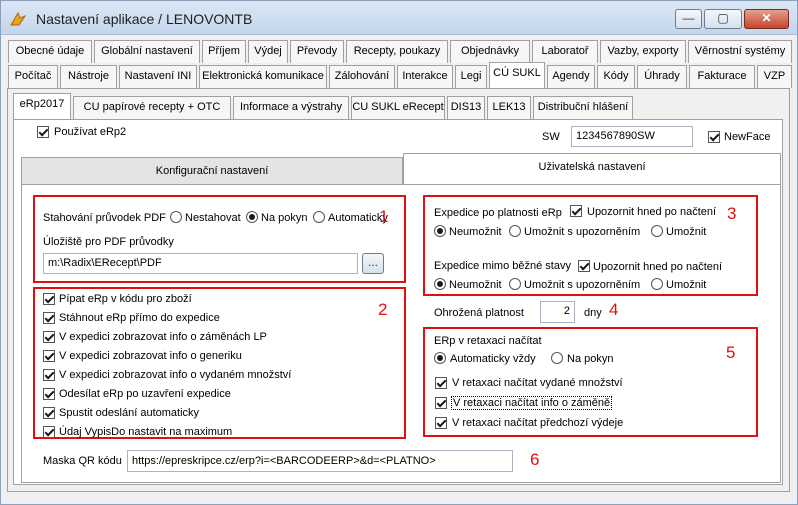 This screenshot has height=505, width=798. Describe the element at coordinates (614, 309) in the screenshot. I see `marker-4: 4` at that location.